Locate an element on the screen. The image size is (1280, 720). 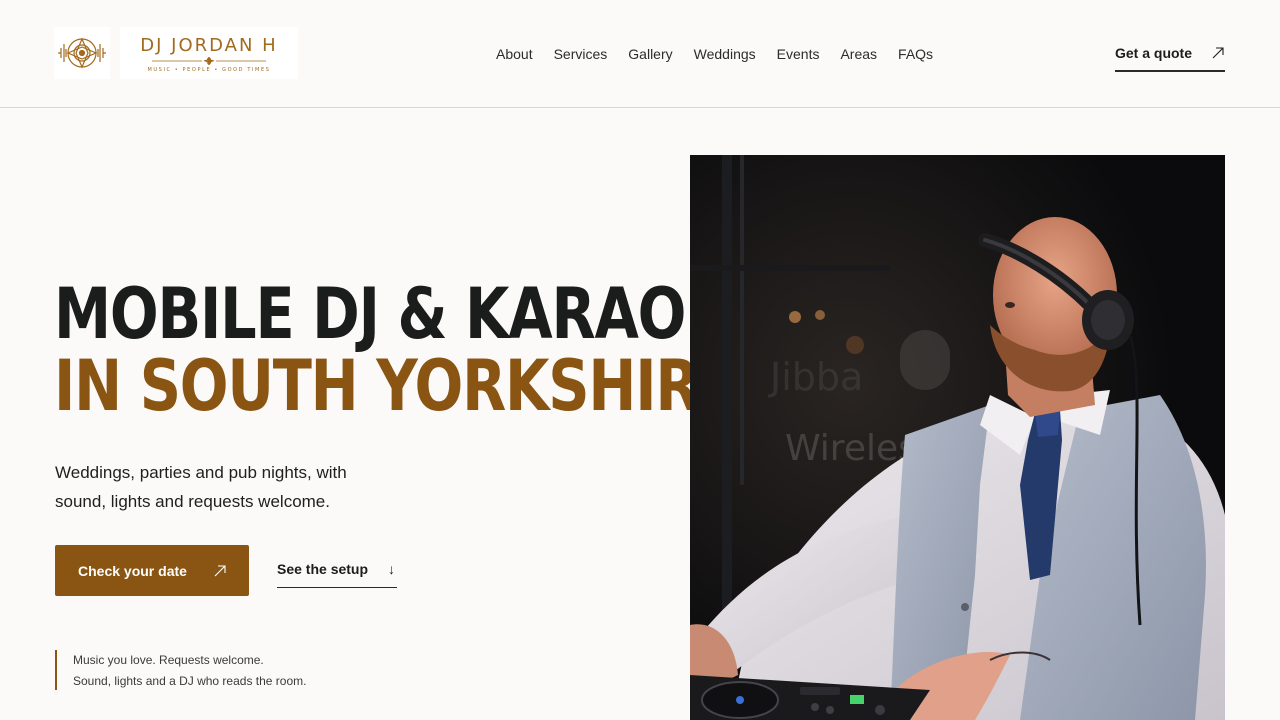
see-setup-link: See the setup ↓ is located at coordinates (337, 574).